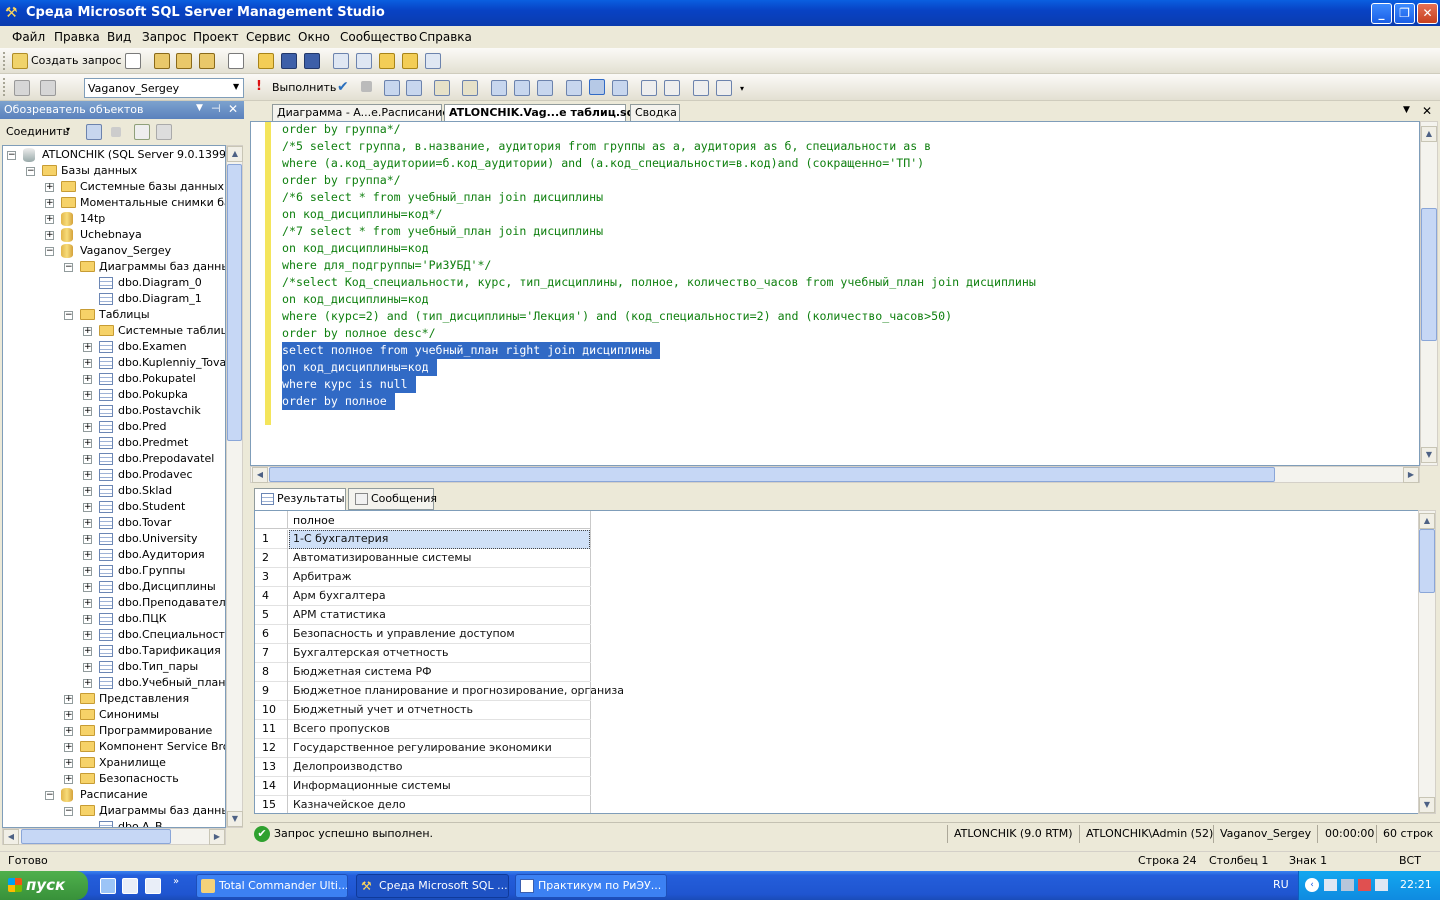 This screenshot has height=900, width=1440. I want to click on database-select: Vaganov_Sergey ▼, so click(164, 88).